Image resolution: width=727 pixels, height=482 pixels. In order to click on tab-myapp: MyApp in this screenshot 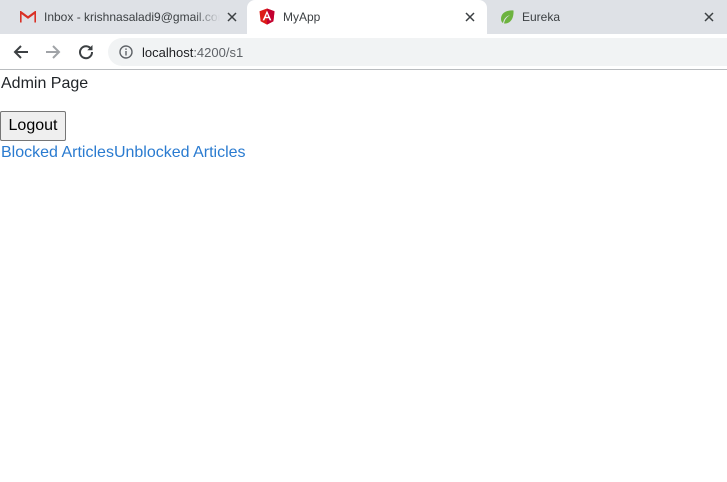, I will do `click(367, 17)`.